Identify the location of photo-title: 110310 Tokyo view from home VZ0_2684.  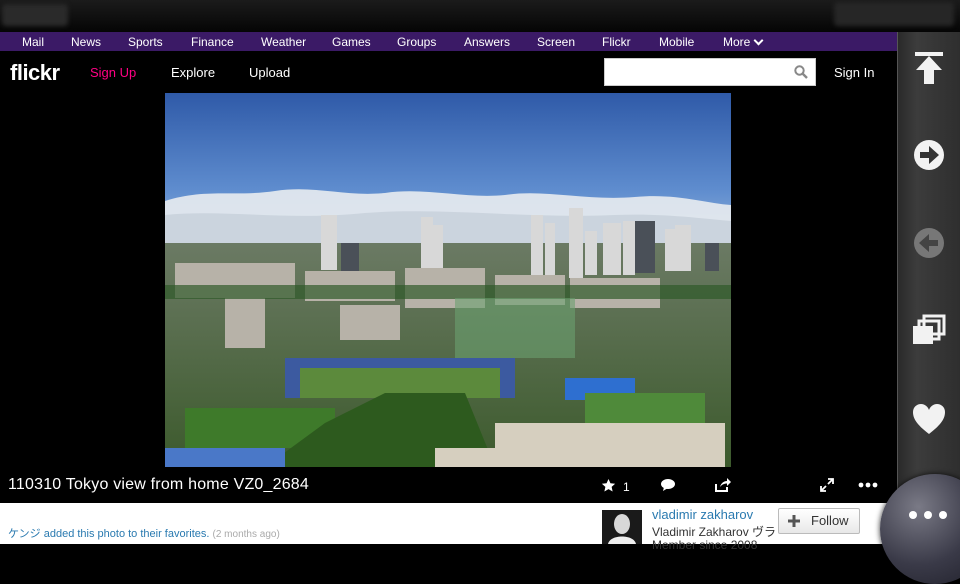
(159, 484).